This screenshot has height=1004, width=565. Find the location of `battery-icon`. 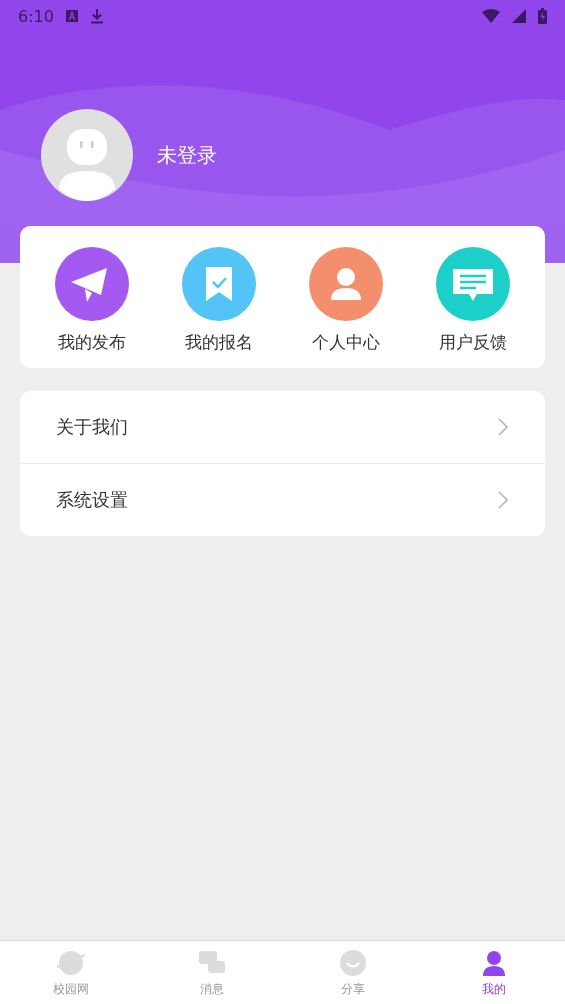

battery-icon is located at coordinates (542, 16).